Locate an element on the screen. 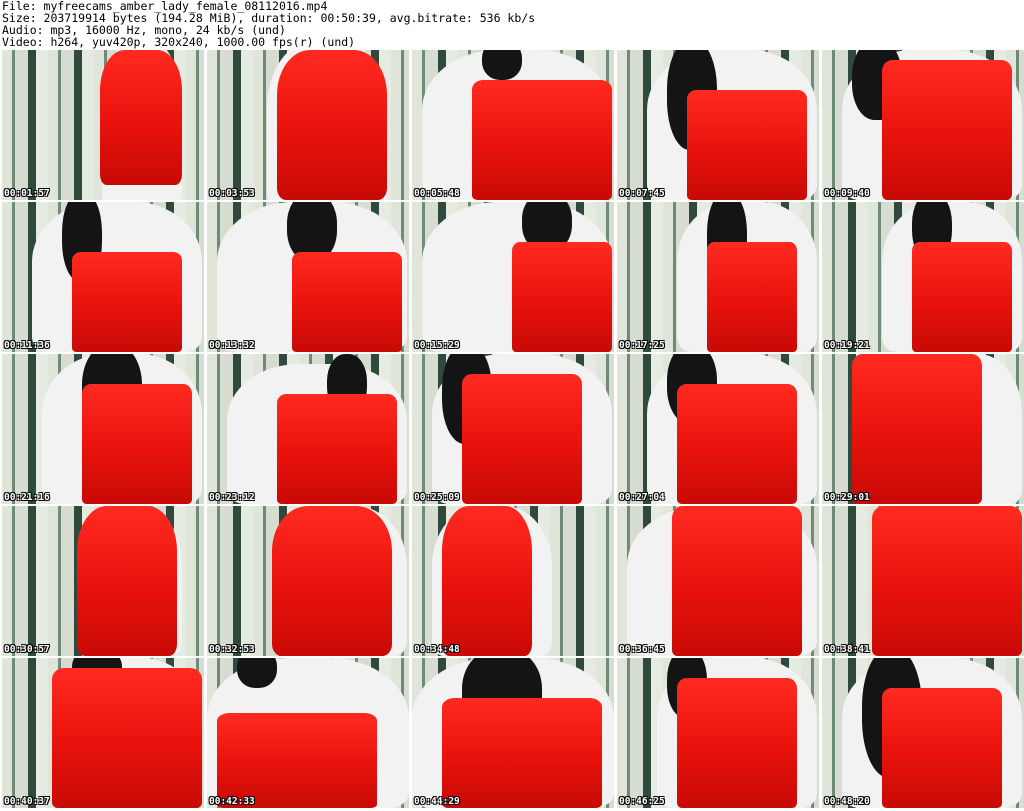 This screenshot has height=811, width=1024. timestamp-label: 00:09:40 is located at coordinates (847, 193).